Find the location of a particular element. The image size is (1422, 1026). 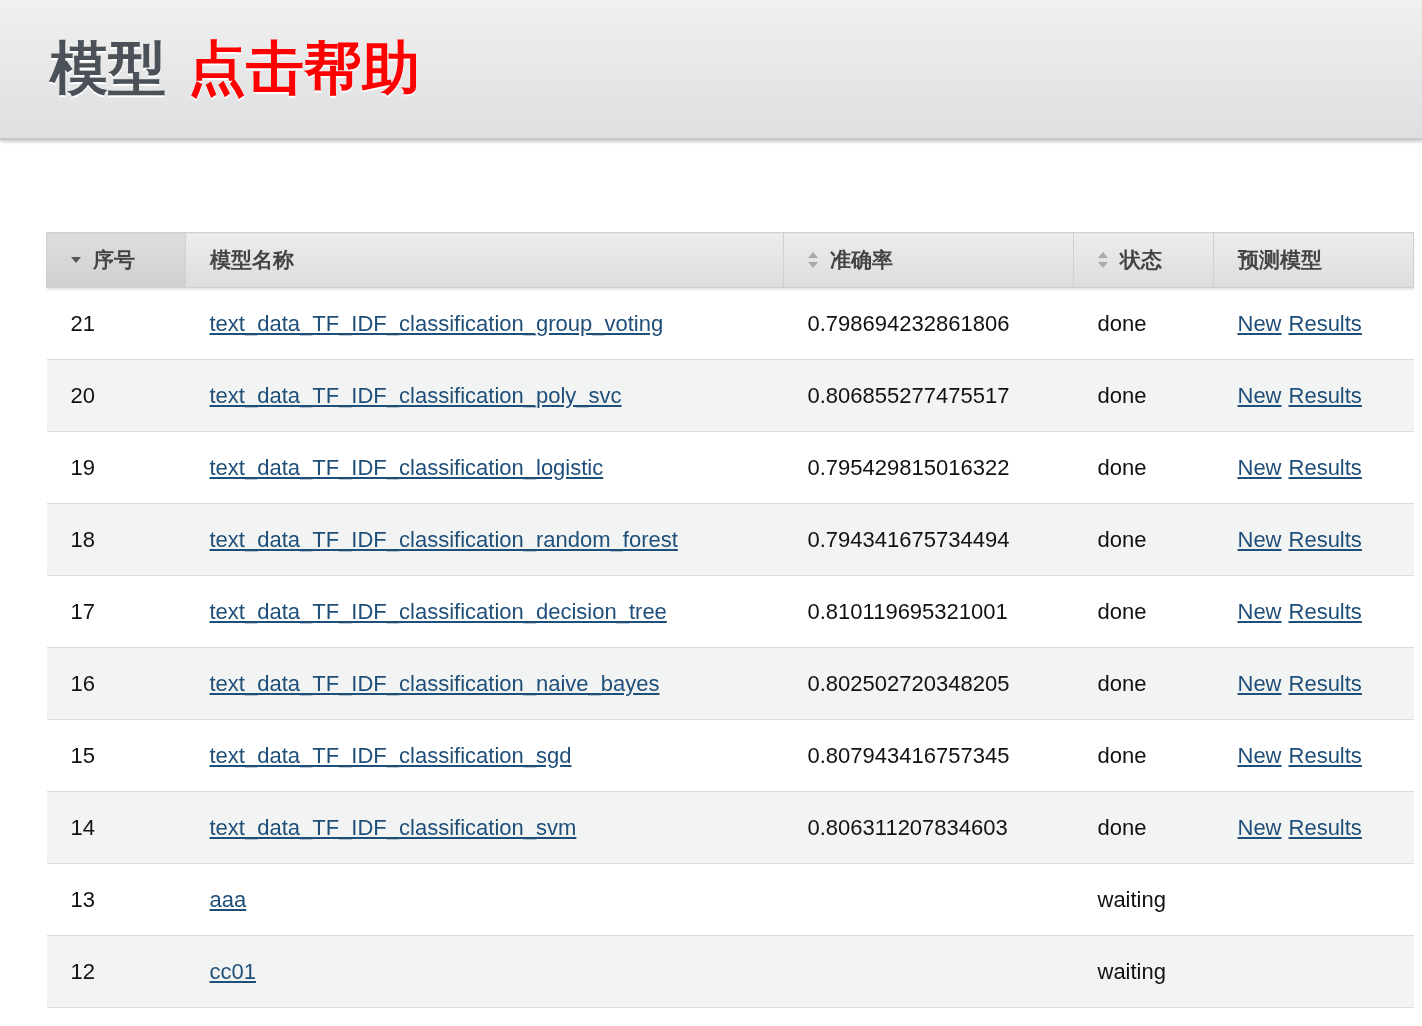

row-number: 12 is located at coordinates (82, 971).